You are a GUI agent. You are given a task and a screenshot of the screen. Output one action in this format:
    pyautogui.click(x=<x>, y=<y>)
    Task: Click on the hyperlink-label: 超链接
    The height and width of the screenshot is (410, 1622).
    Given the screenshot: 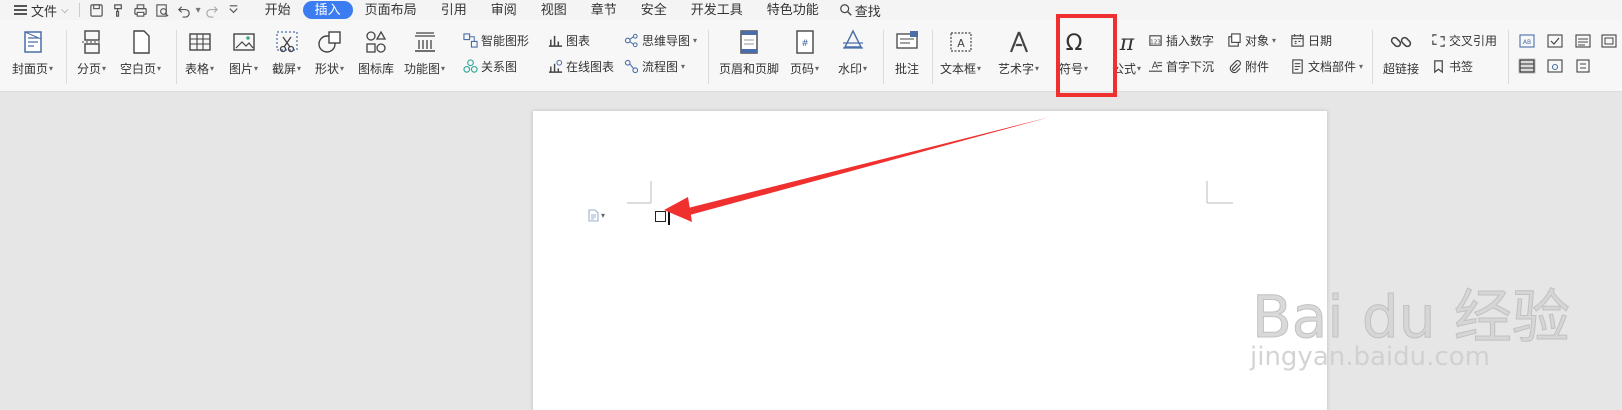 What is the action you would take?
    pyautogui.click(x=1401, y=69)
    